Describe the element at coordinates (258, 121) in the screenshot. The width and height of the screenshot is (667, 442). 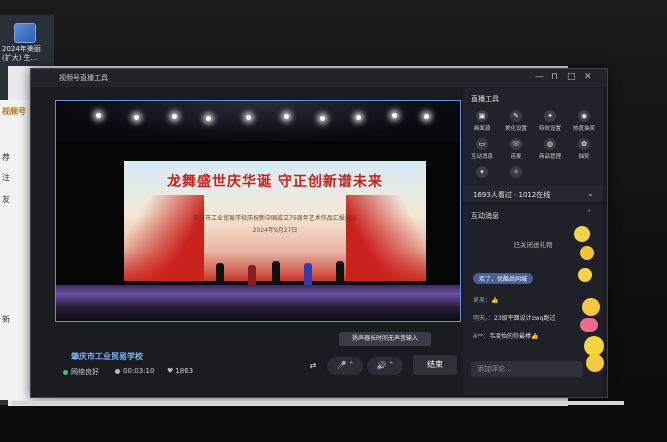
I see `stage-lights` at that location.